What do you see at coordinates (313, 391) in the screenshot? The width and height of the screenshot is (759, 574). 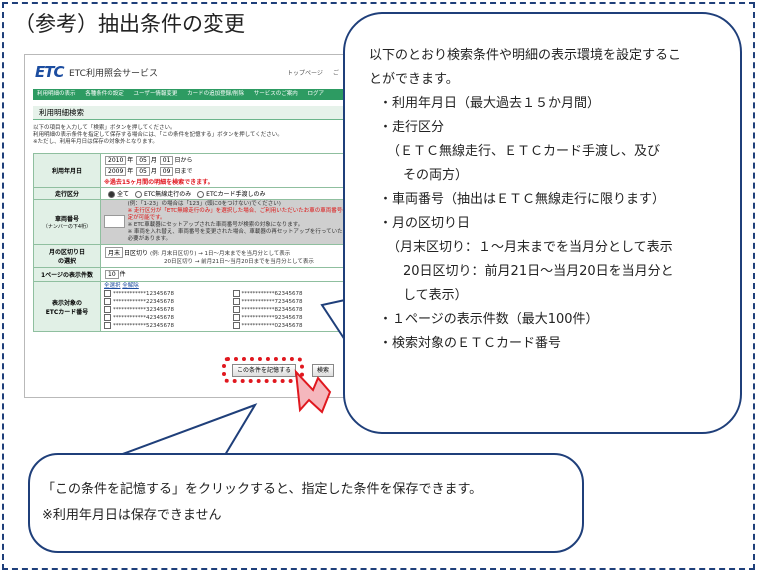 I see `cursor-arrow-icon` at bounding box center [313, 391].